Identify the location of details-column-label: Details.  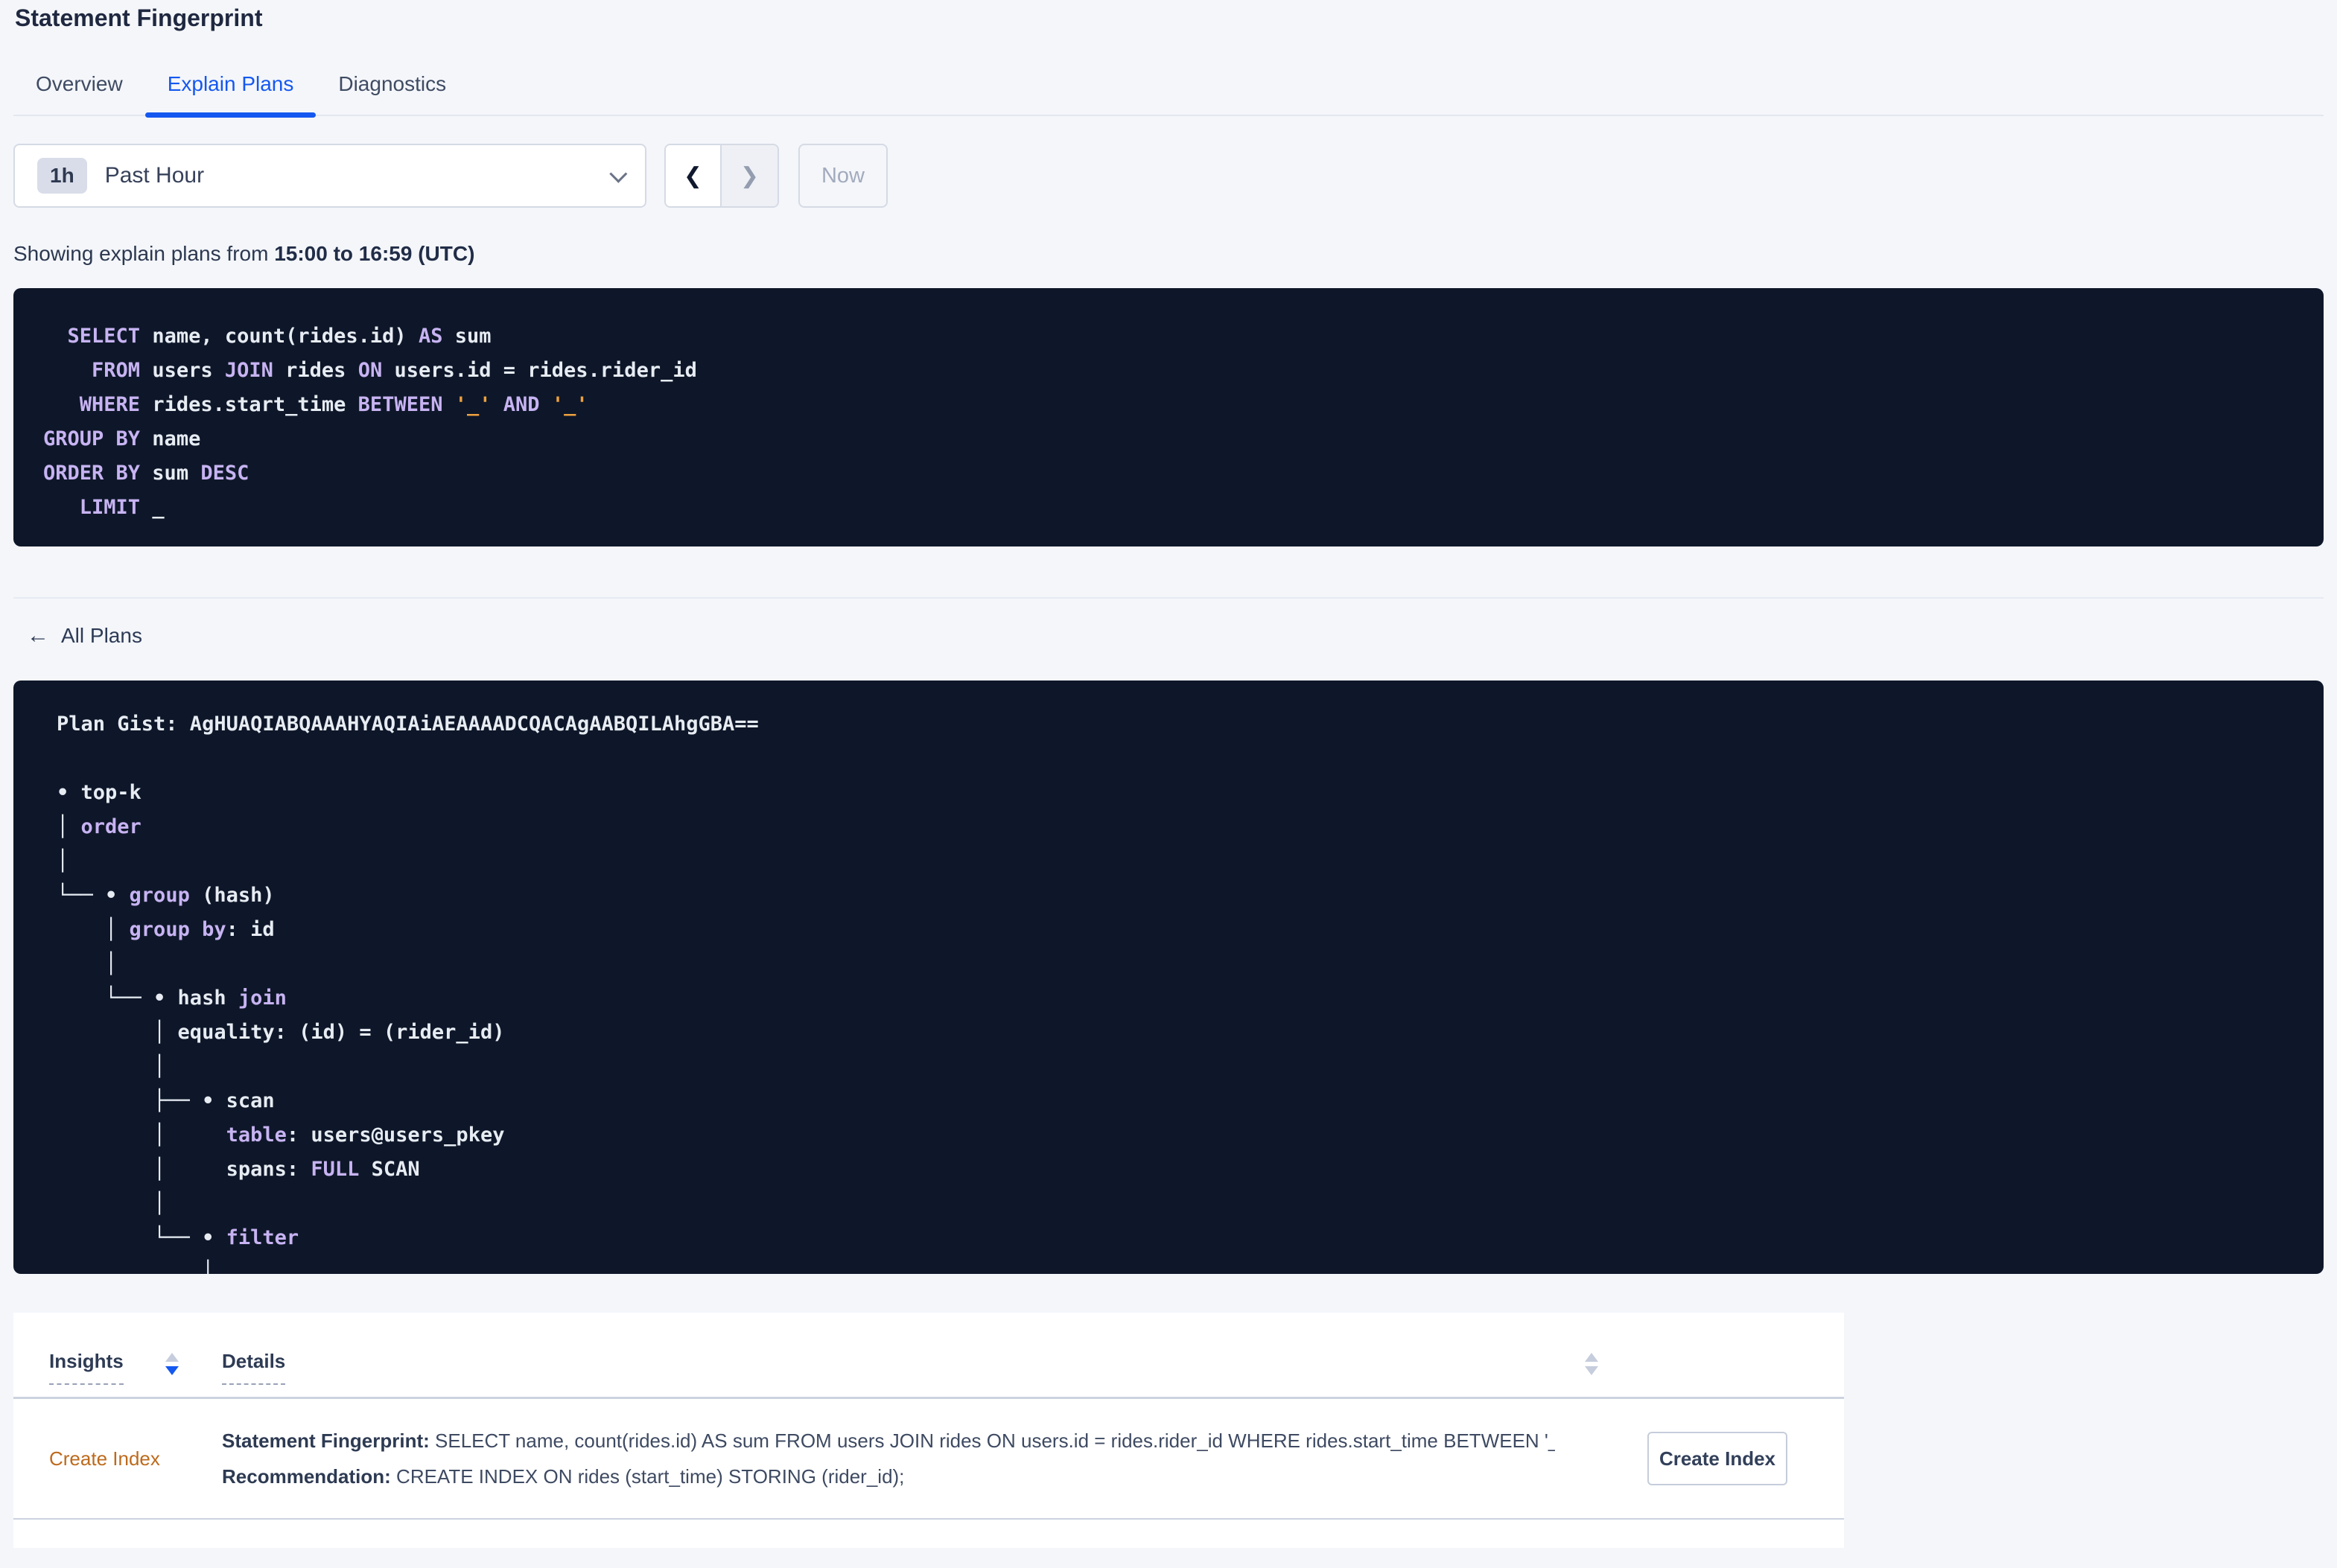
(254, 1367).